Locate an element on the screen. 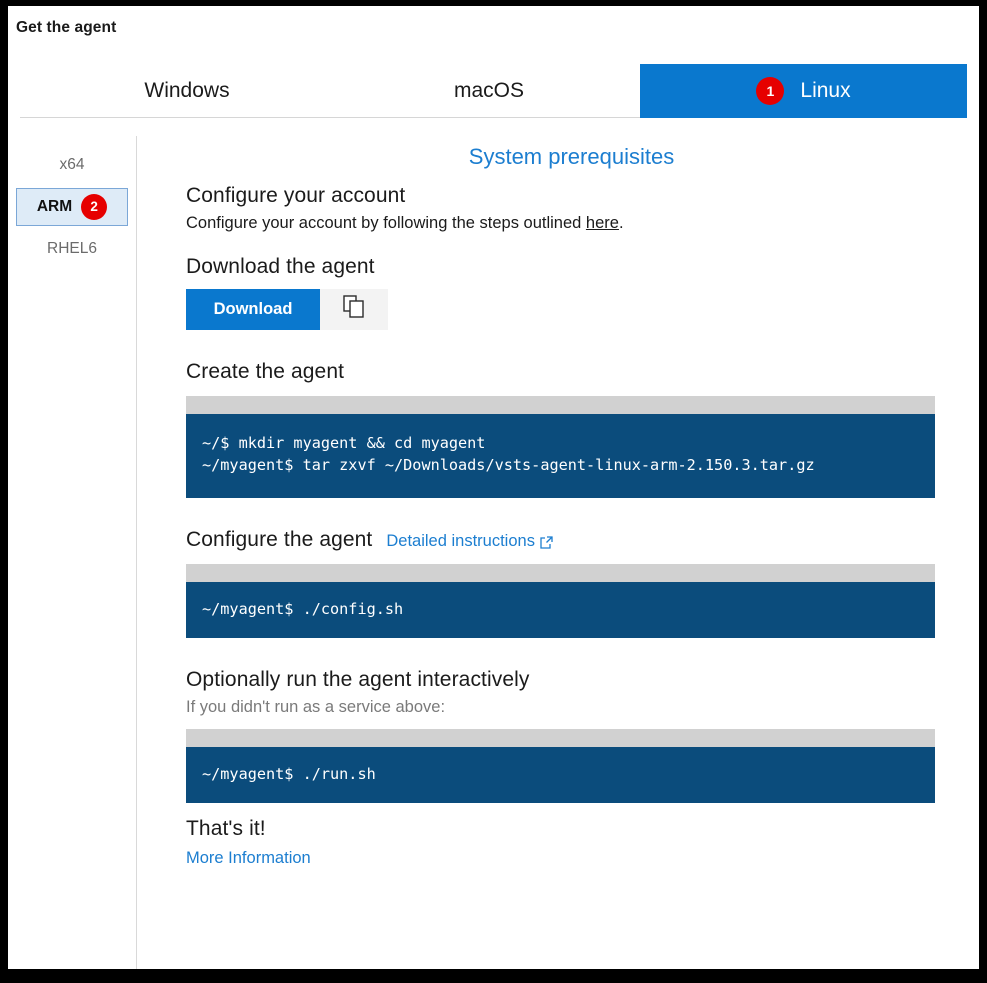 Image resolution: width=987 pixels, height=983 pixels. configure-agent-heading: Configure the agent is located at coordinates (279, 539).